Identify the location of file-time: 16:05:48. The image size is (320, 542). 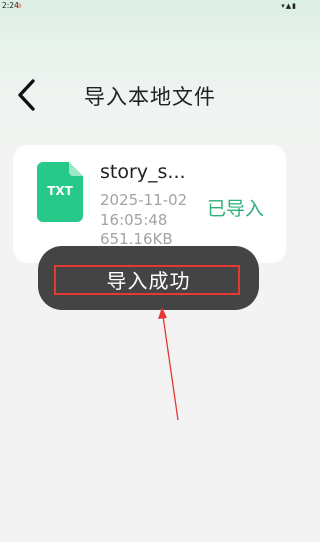
(134, 220).